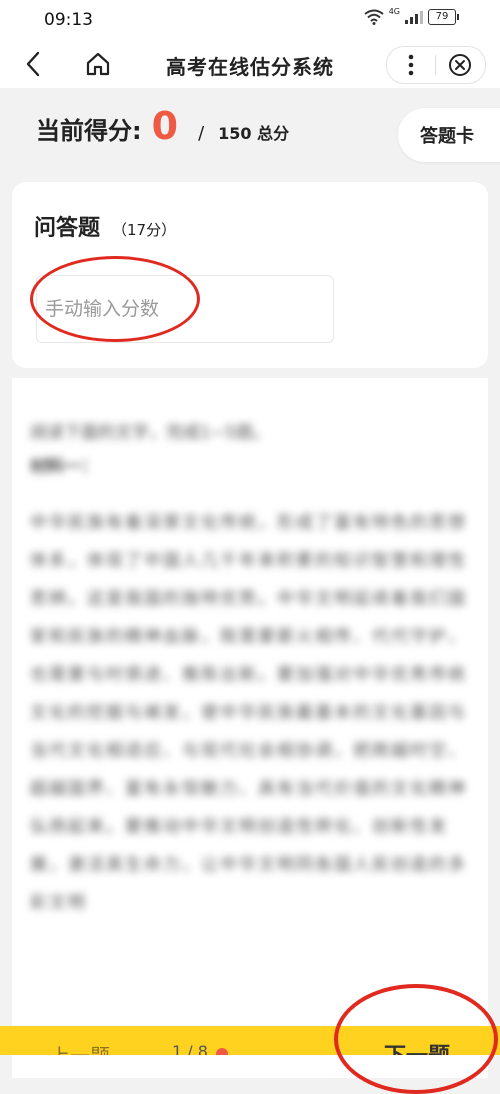  Describe the element at coordinates (394, 11) in the screenshot. I see `network-type: 4G` at that location.